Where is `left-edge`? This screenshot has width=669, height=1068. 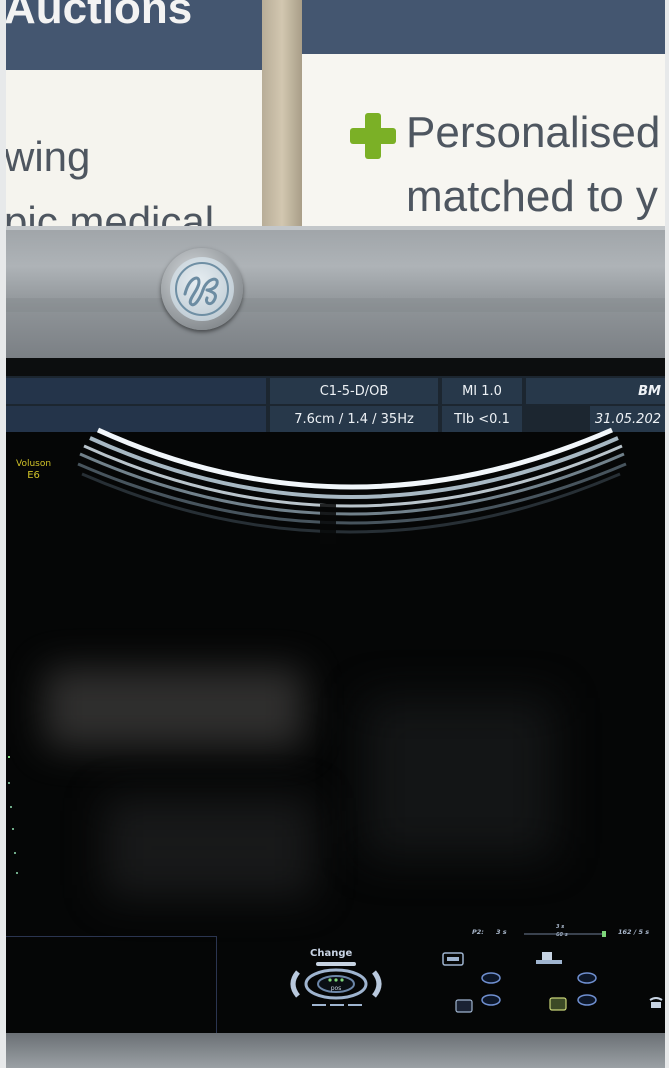
left-edge is located at coordinates (3, 534).